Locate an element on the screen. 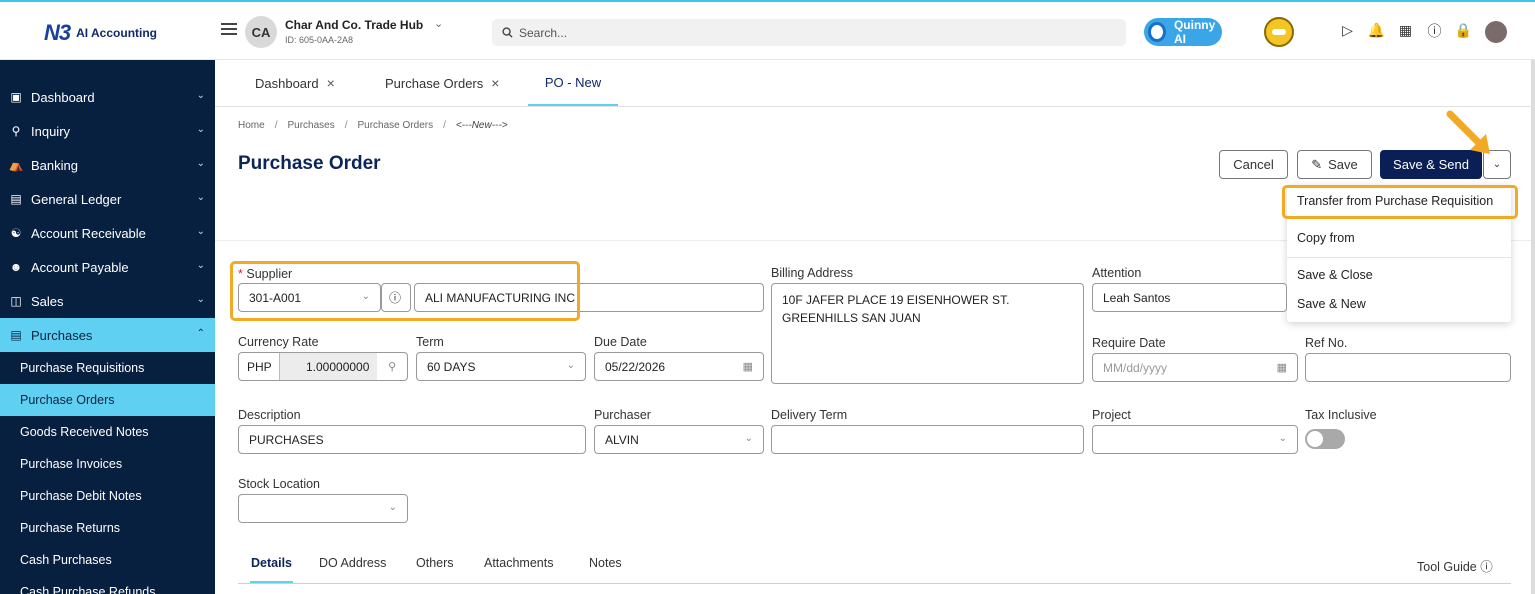  help-icon: ⓘ is located at coordinates (1434, 30).